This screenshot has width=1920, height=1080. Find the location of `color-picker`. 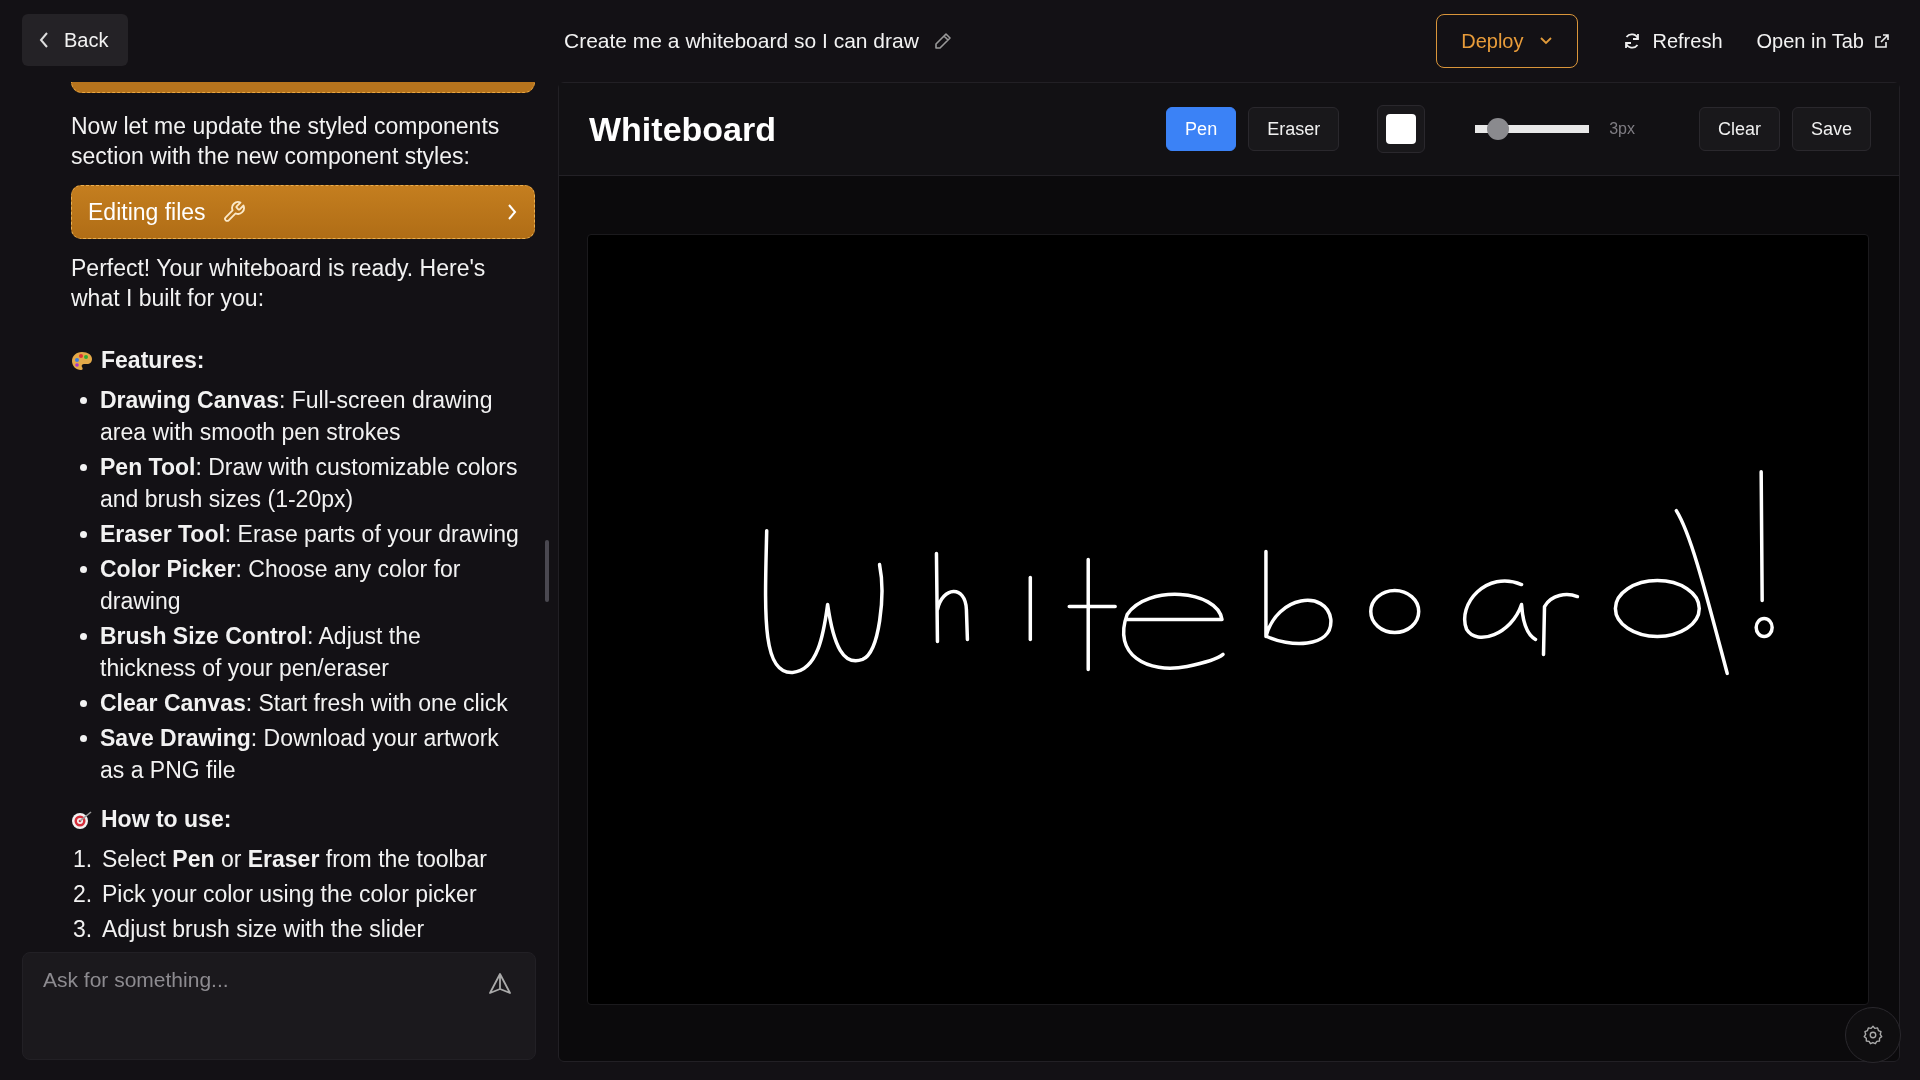

color-picker is located at coordinates (1401, 129).